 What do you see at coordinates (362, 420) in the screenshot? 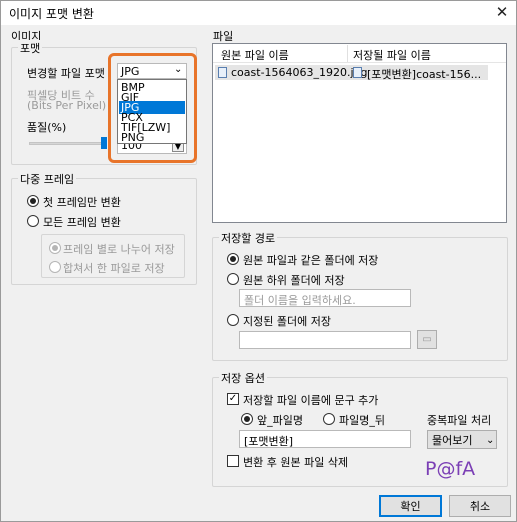
I see `filename-back-label: 파일명_뒤` at bounding box center [362, 420].